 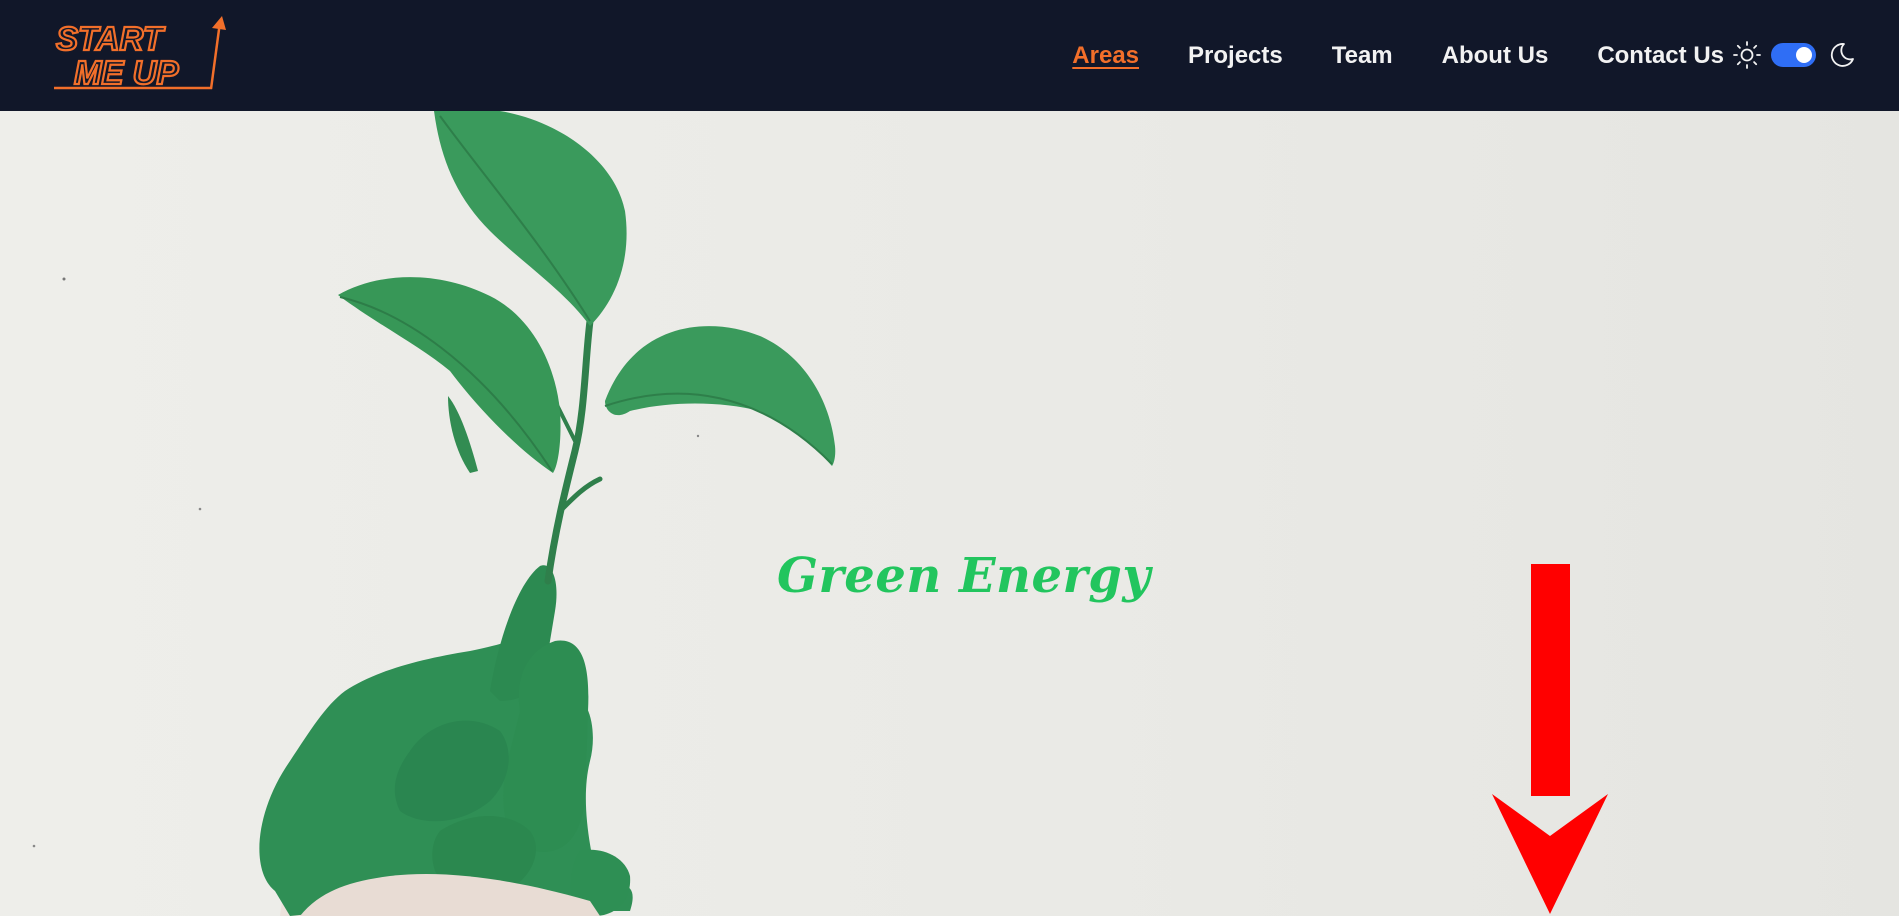 I want to click on theme-toggle, so click(x=1793, y=55).